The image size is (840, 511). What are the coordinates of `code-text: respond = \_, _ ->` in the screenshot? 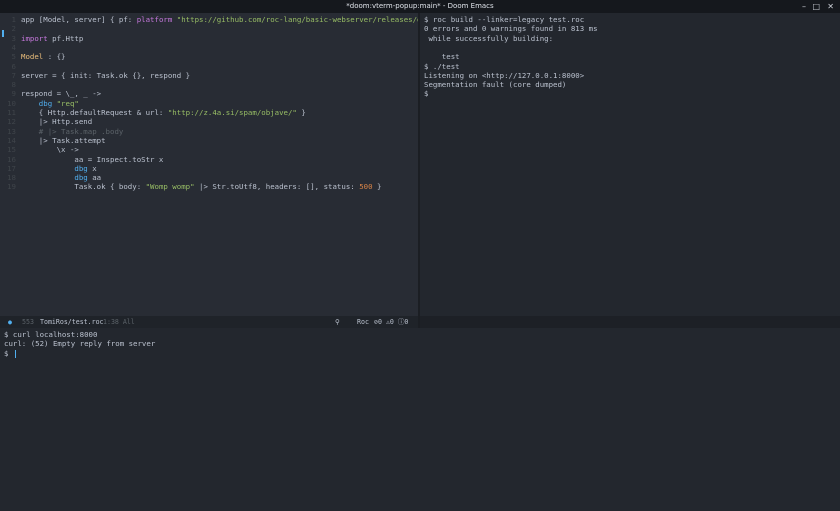 It's located at (61, 93).